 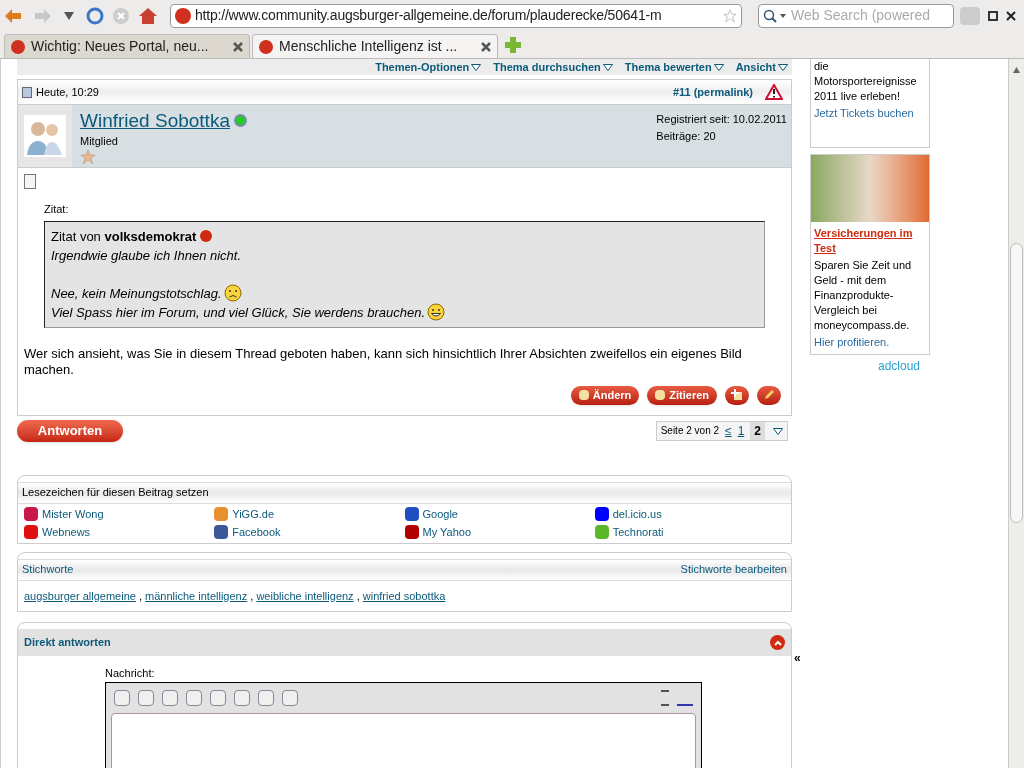 What do you see at coordinates (605, 395) in the screenshot?
I see `post-action-button: Ändern` at bounding box center [605, 395].